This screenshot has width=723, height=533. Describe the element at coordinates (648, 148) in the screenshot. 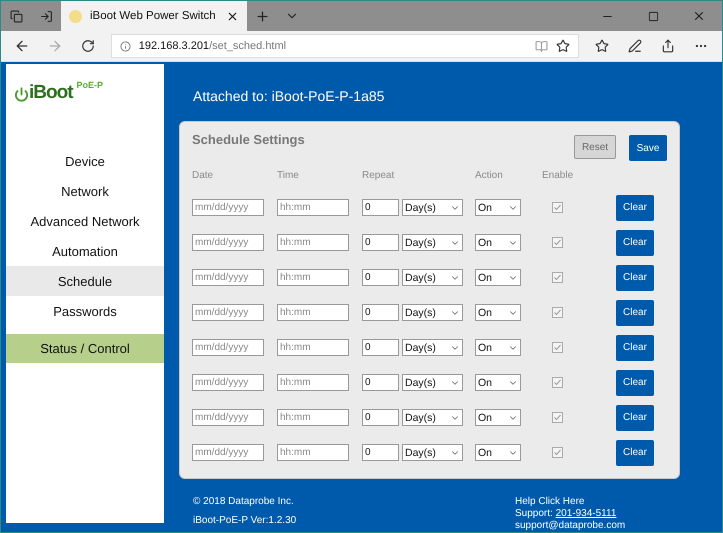

I see `save-button: Save` at that location.